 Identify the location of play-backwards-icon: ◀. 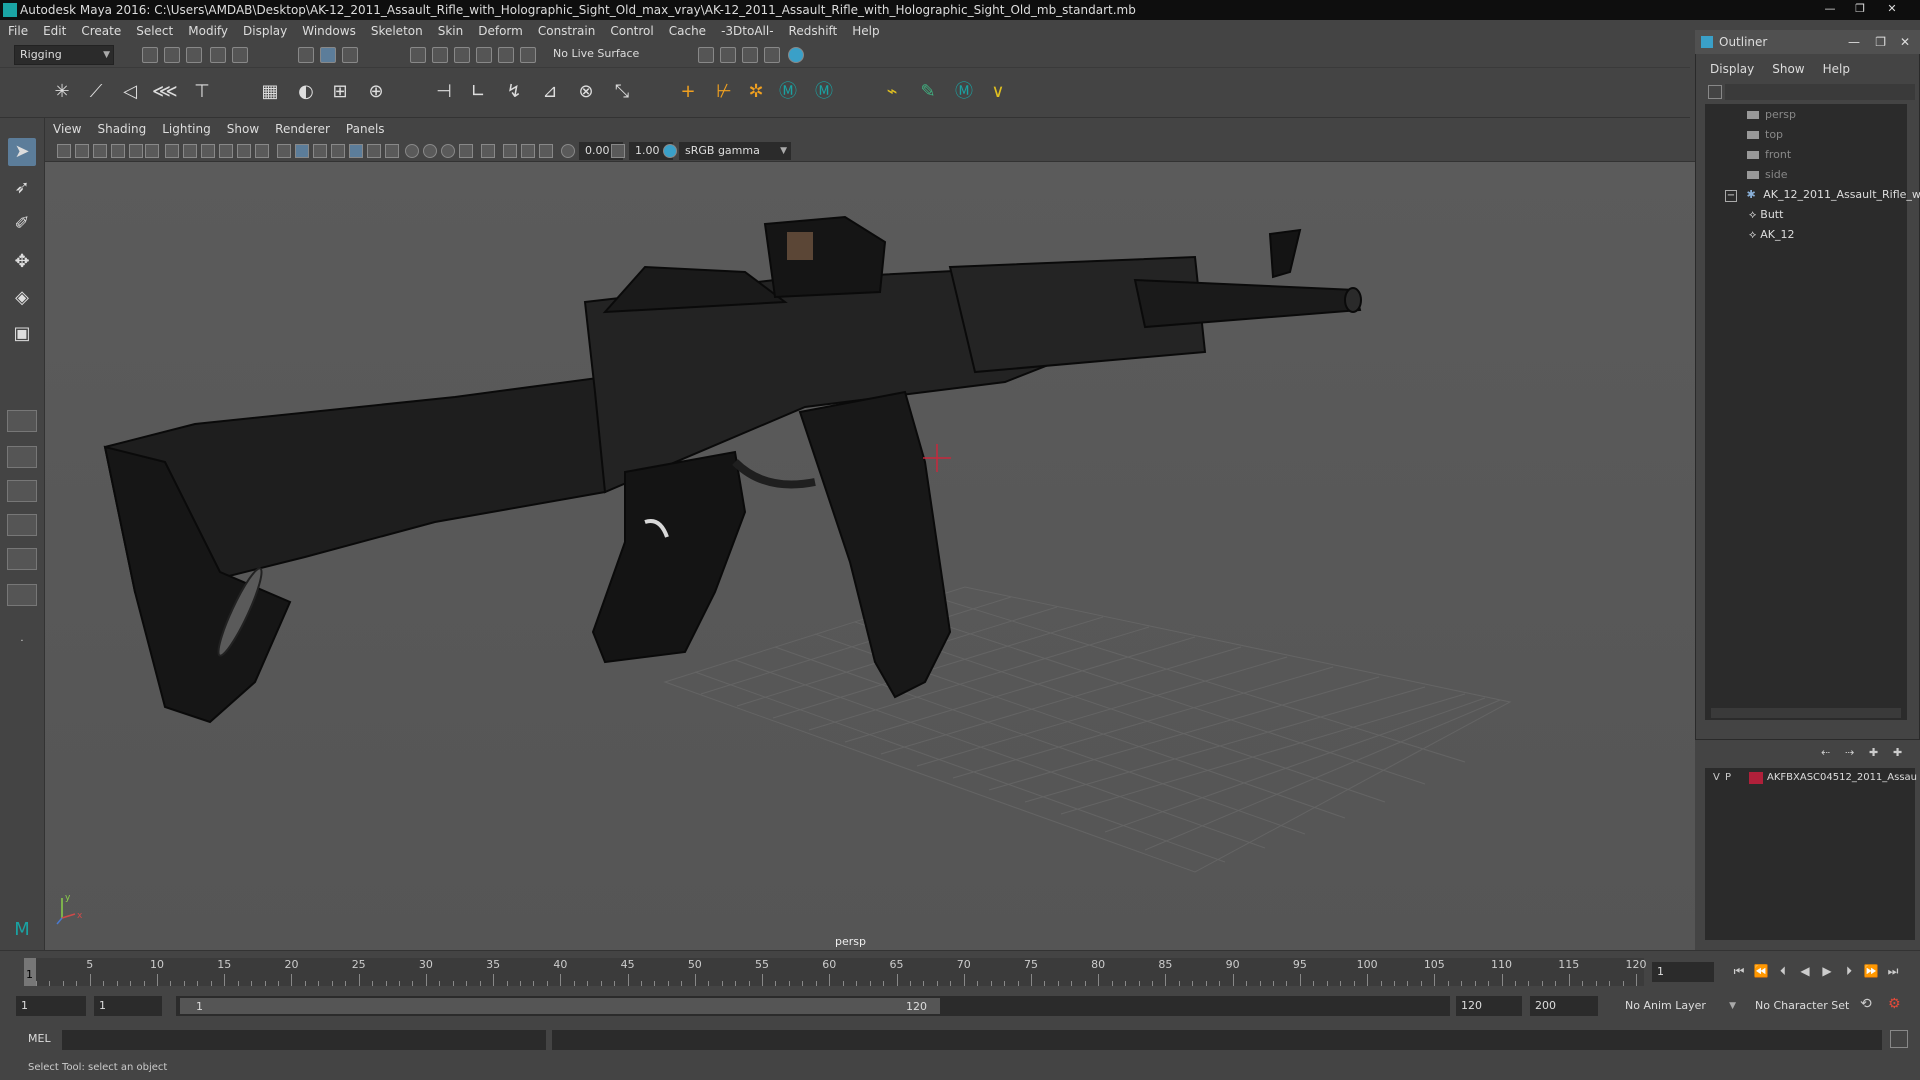
(1805, 971).